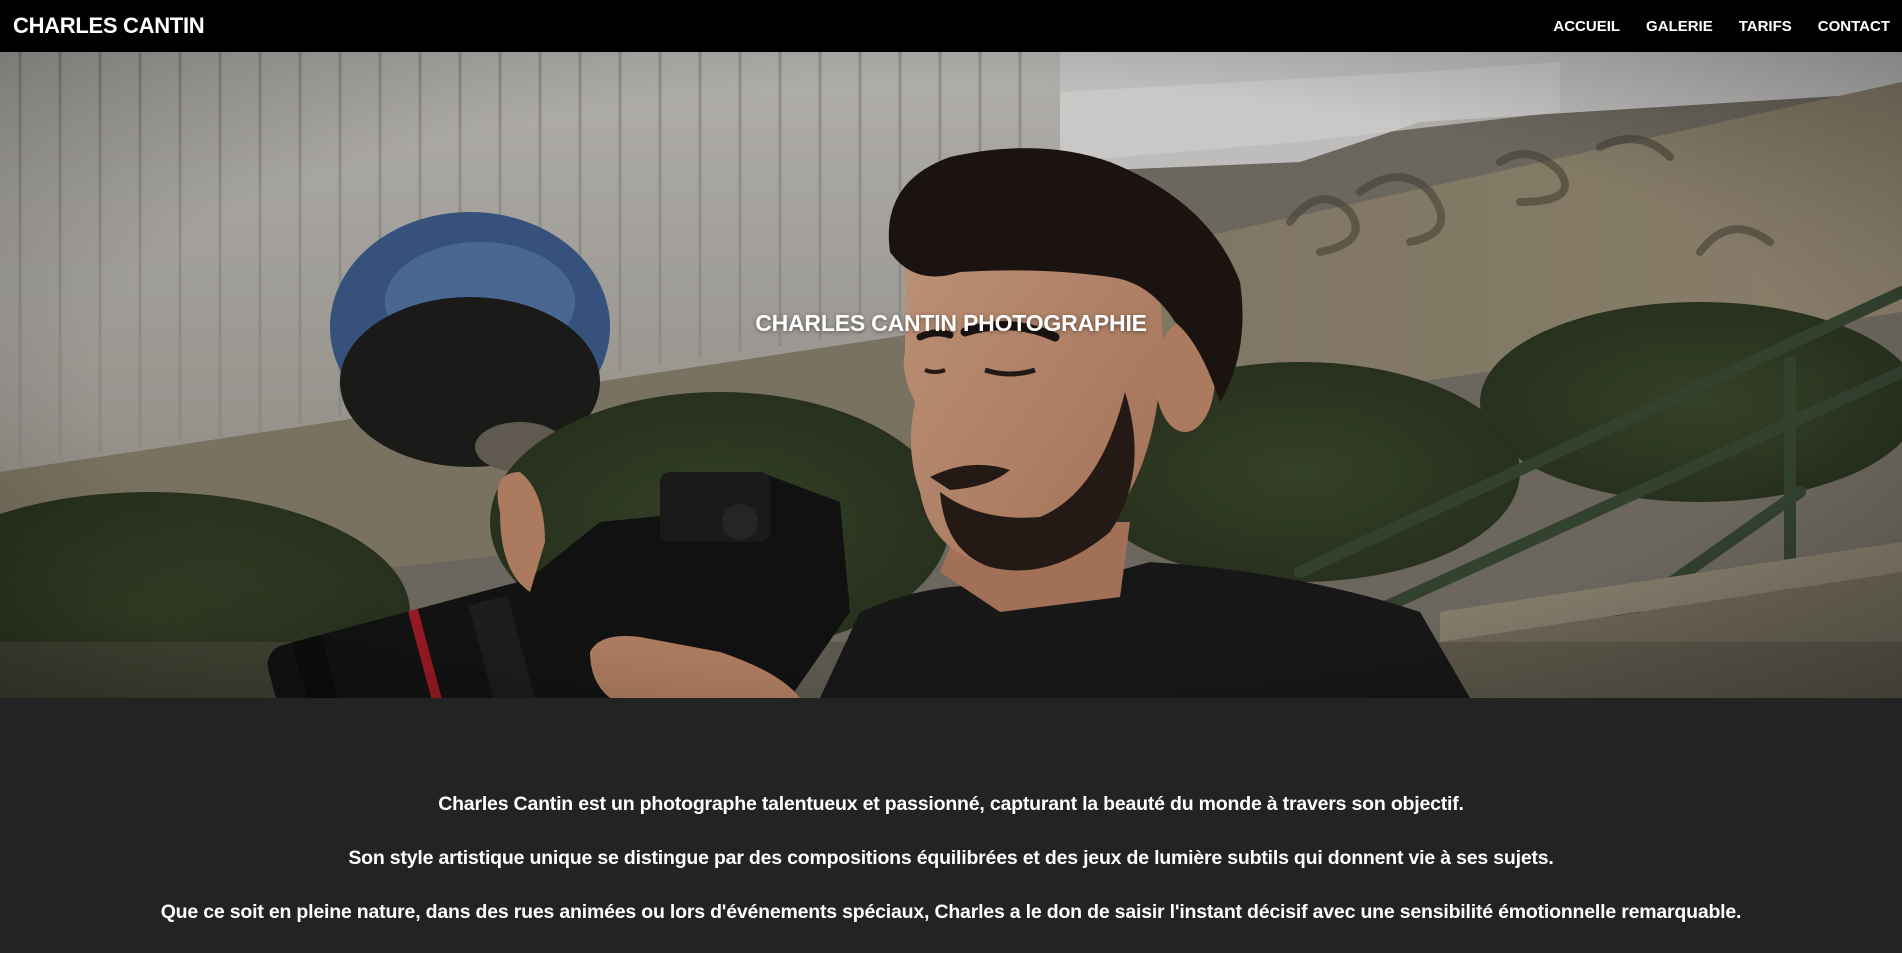  What do you see at coordinates (1586, 26) in the screenshot?
I see `nav-item-accueil: ACCUEIL` at bounding box center [1586, 26].